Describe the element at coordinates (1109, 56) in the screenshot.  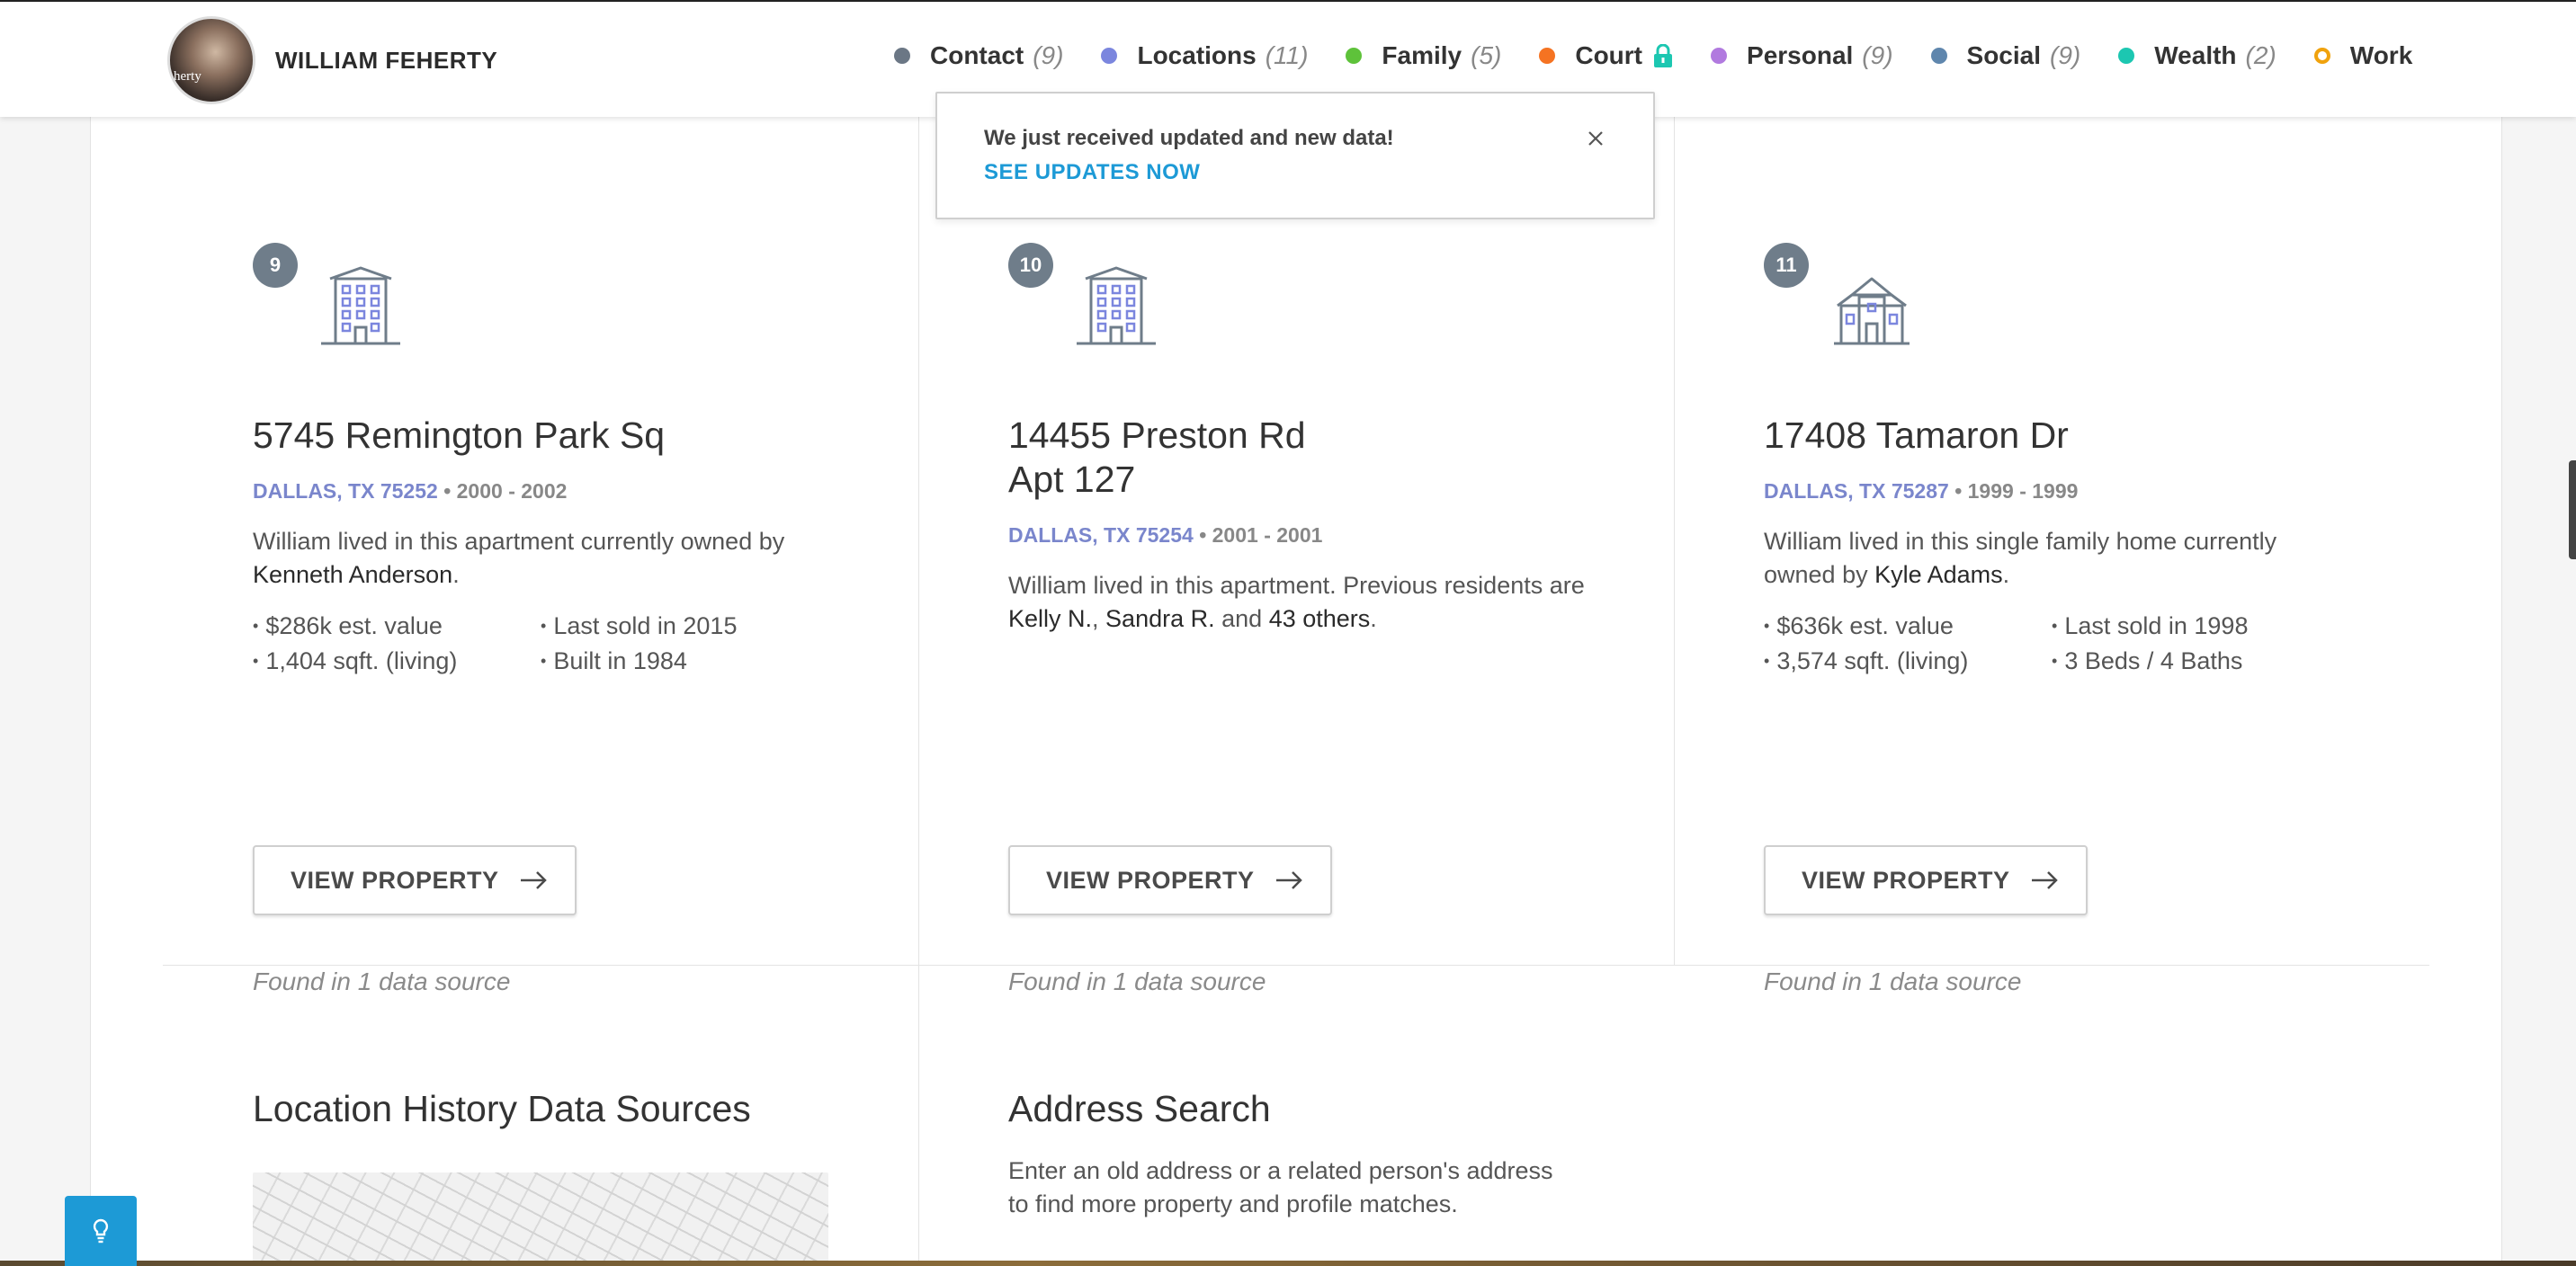
I see `locations-dot-icon` at that location.